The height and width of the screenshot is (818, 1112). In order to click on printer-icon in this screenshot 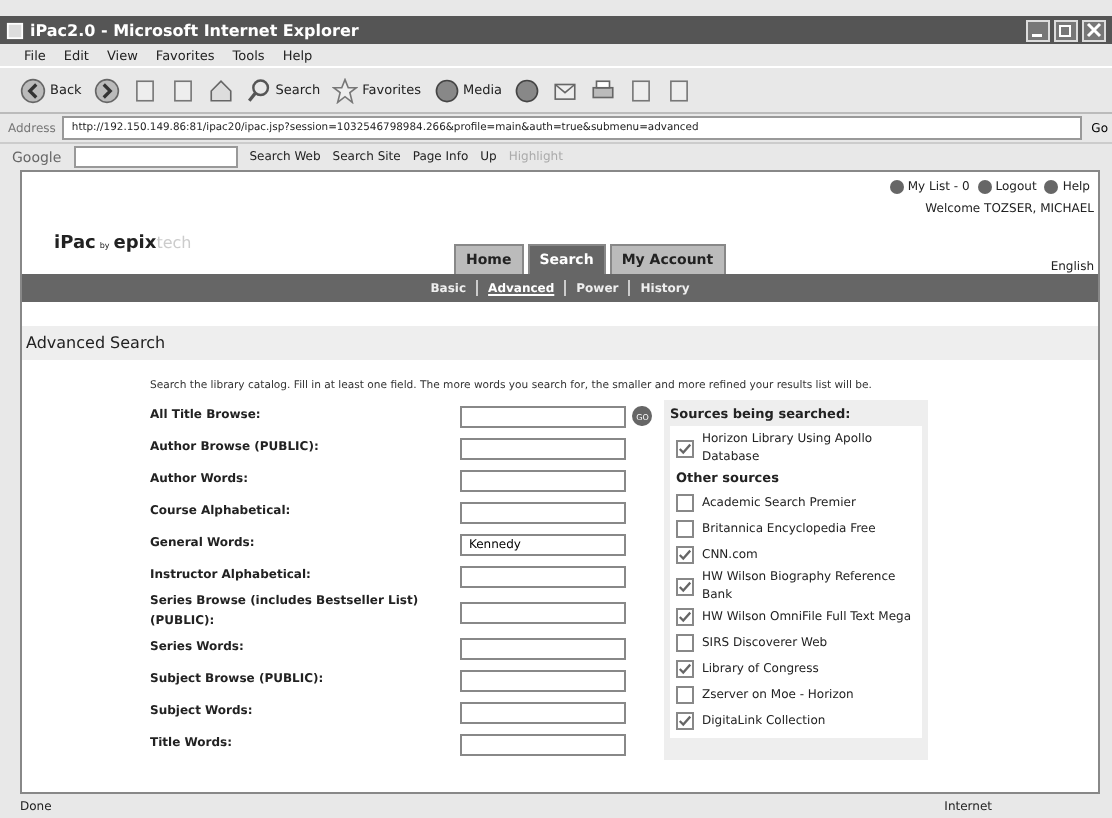, I will do `click(603, 90)`.